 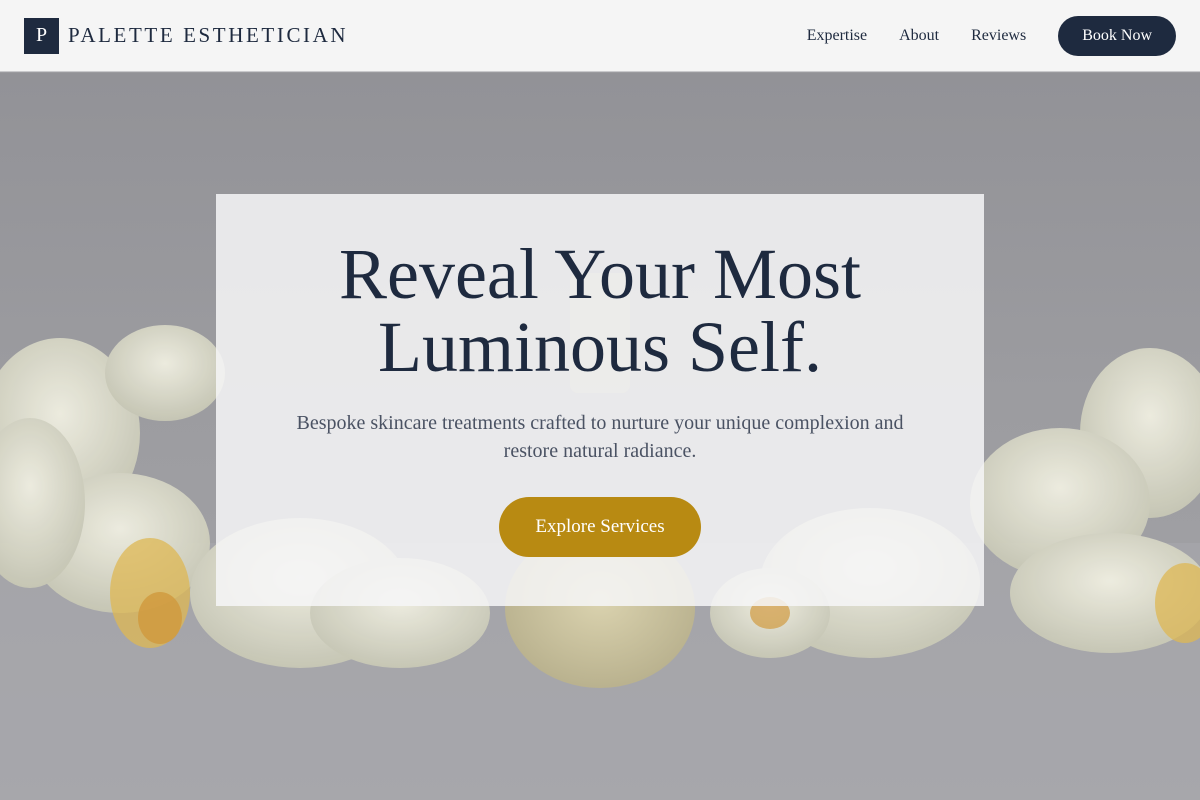 I want to click on nav-link-reviews: Reviews, so click(x=998, y=36).